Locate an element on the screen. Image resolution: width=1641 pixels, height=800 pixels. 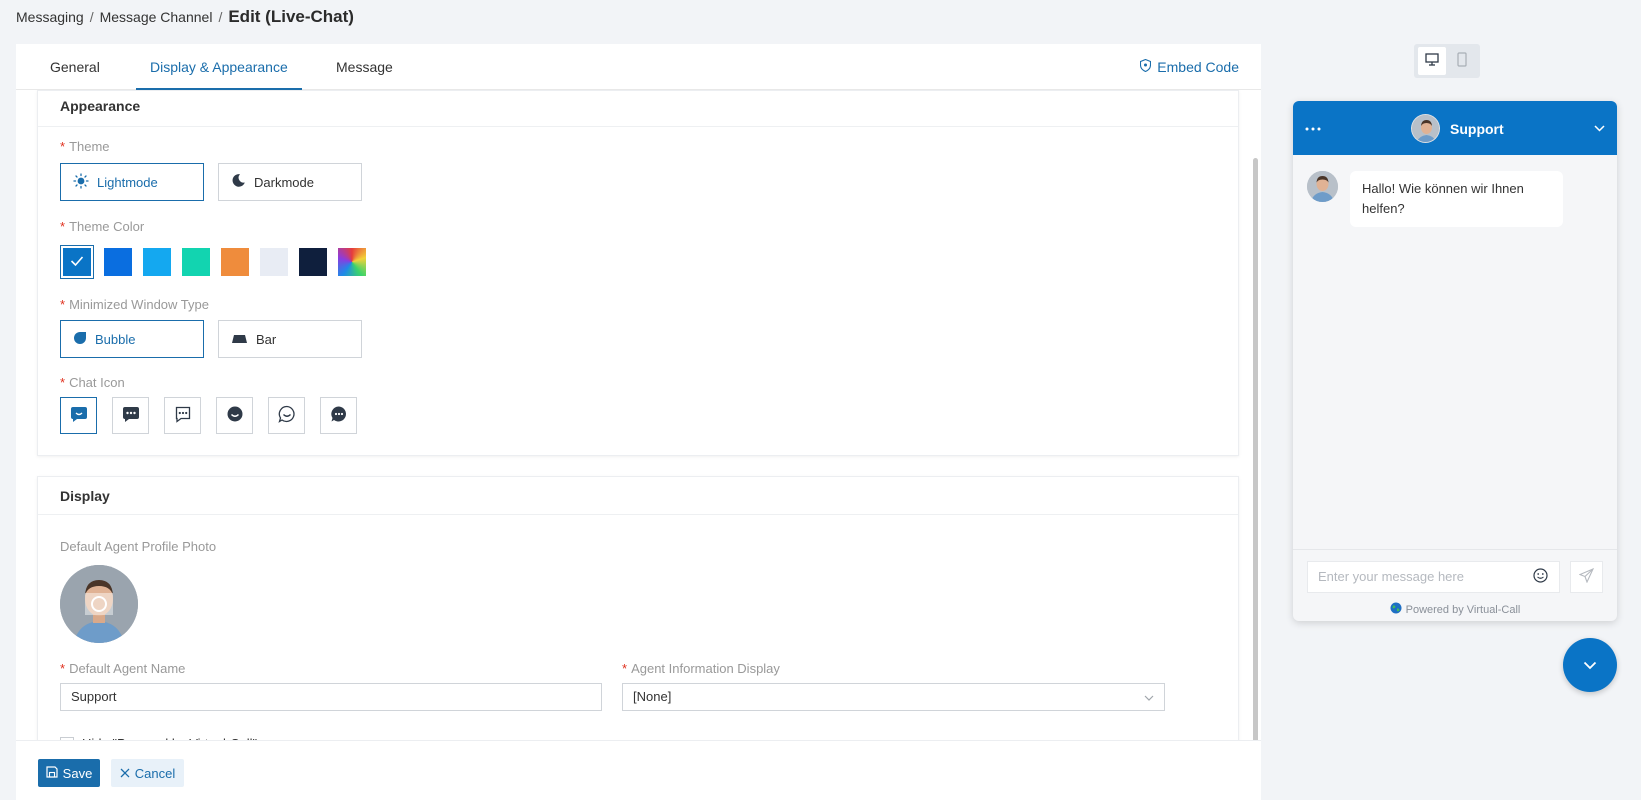
message-input: Enter your message here is located at coordinates (1433, 577).